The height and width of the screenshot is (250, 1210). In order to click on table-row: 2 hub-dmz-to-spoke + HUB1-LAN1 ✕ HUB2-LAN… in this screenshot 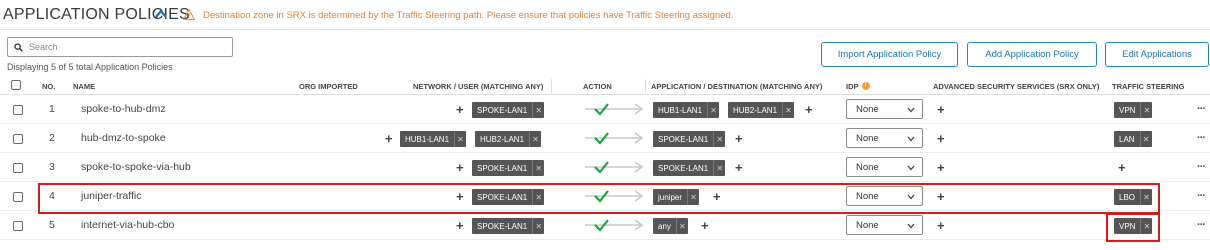, I will do `click(605, 138)`.